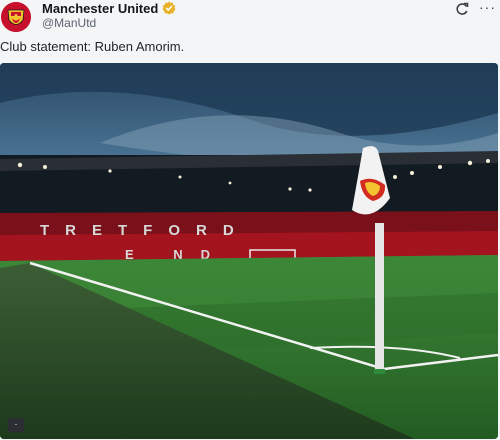  What do you see at coordinates (169, 8) in the screenshot?
I see `verified-badge-icon` at bounding box center [169, 8].